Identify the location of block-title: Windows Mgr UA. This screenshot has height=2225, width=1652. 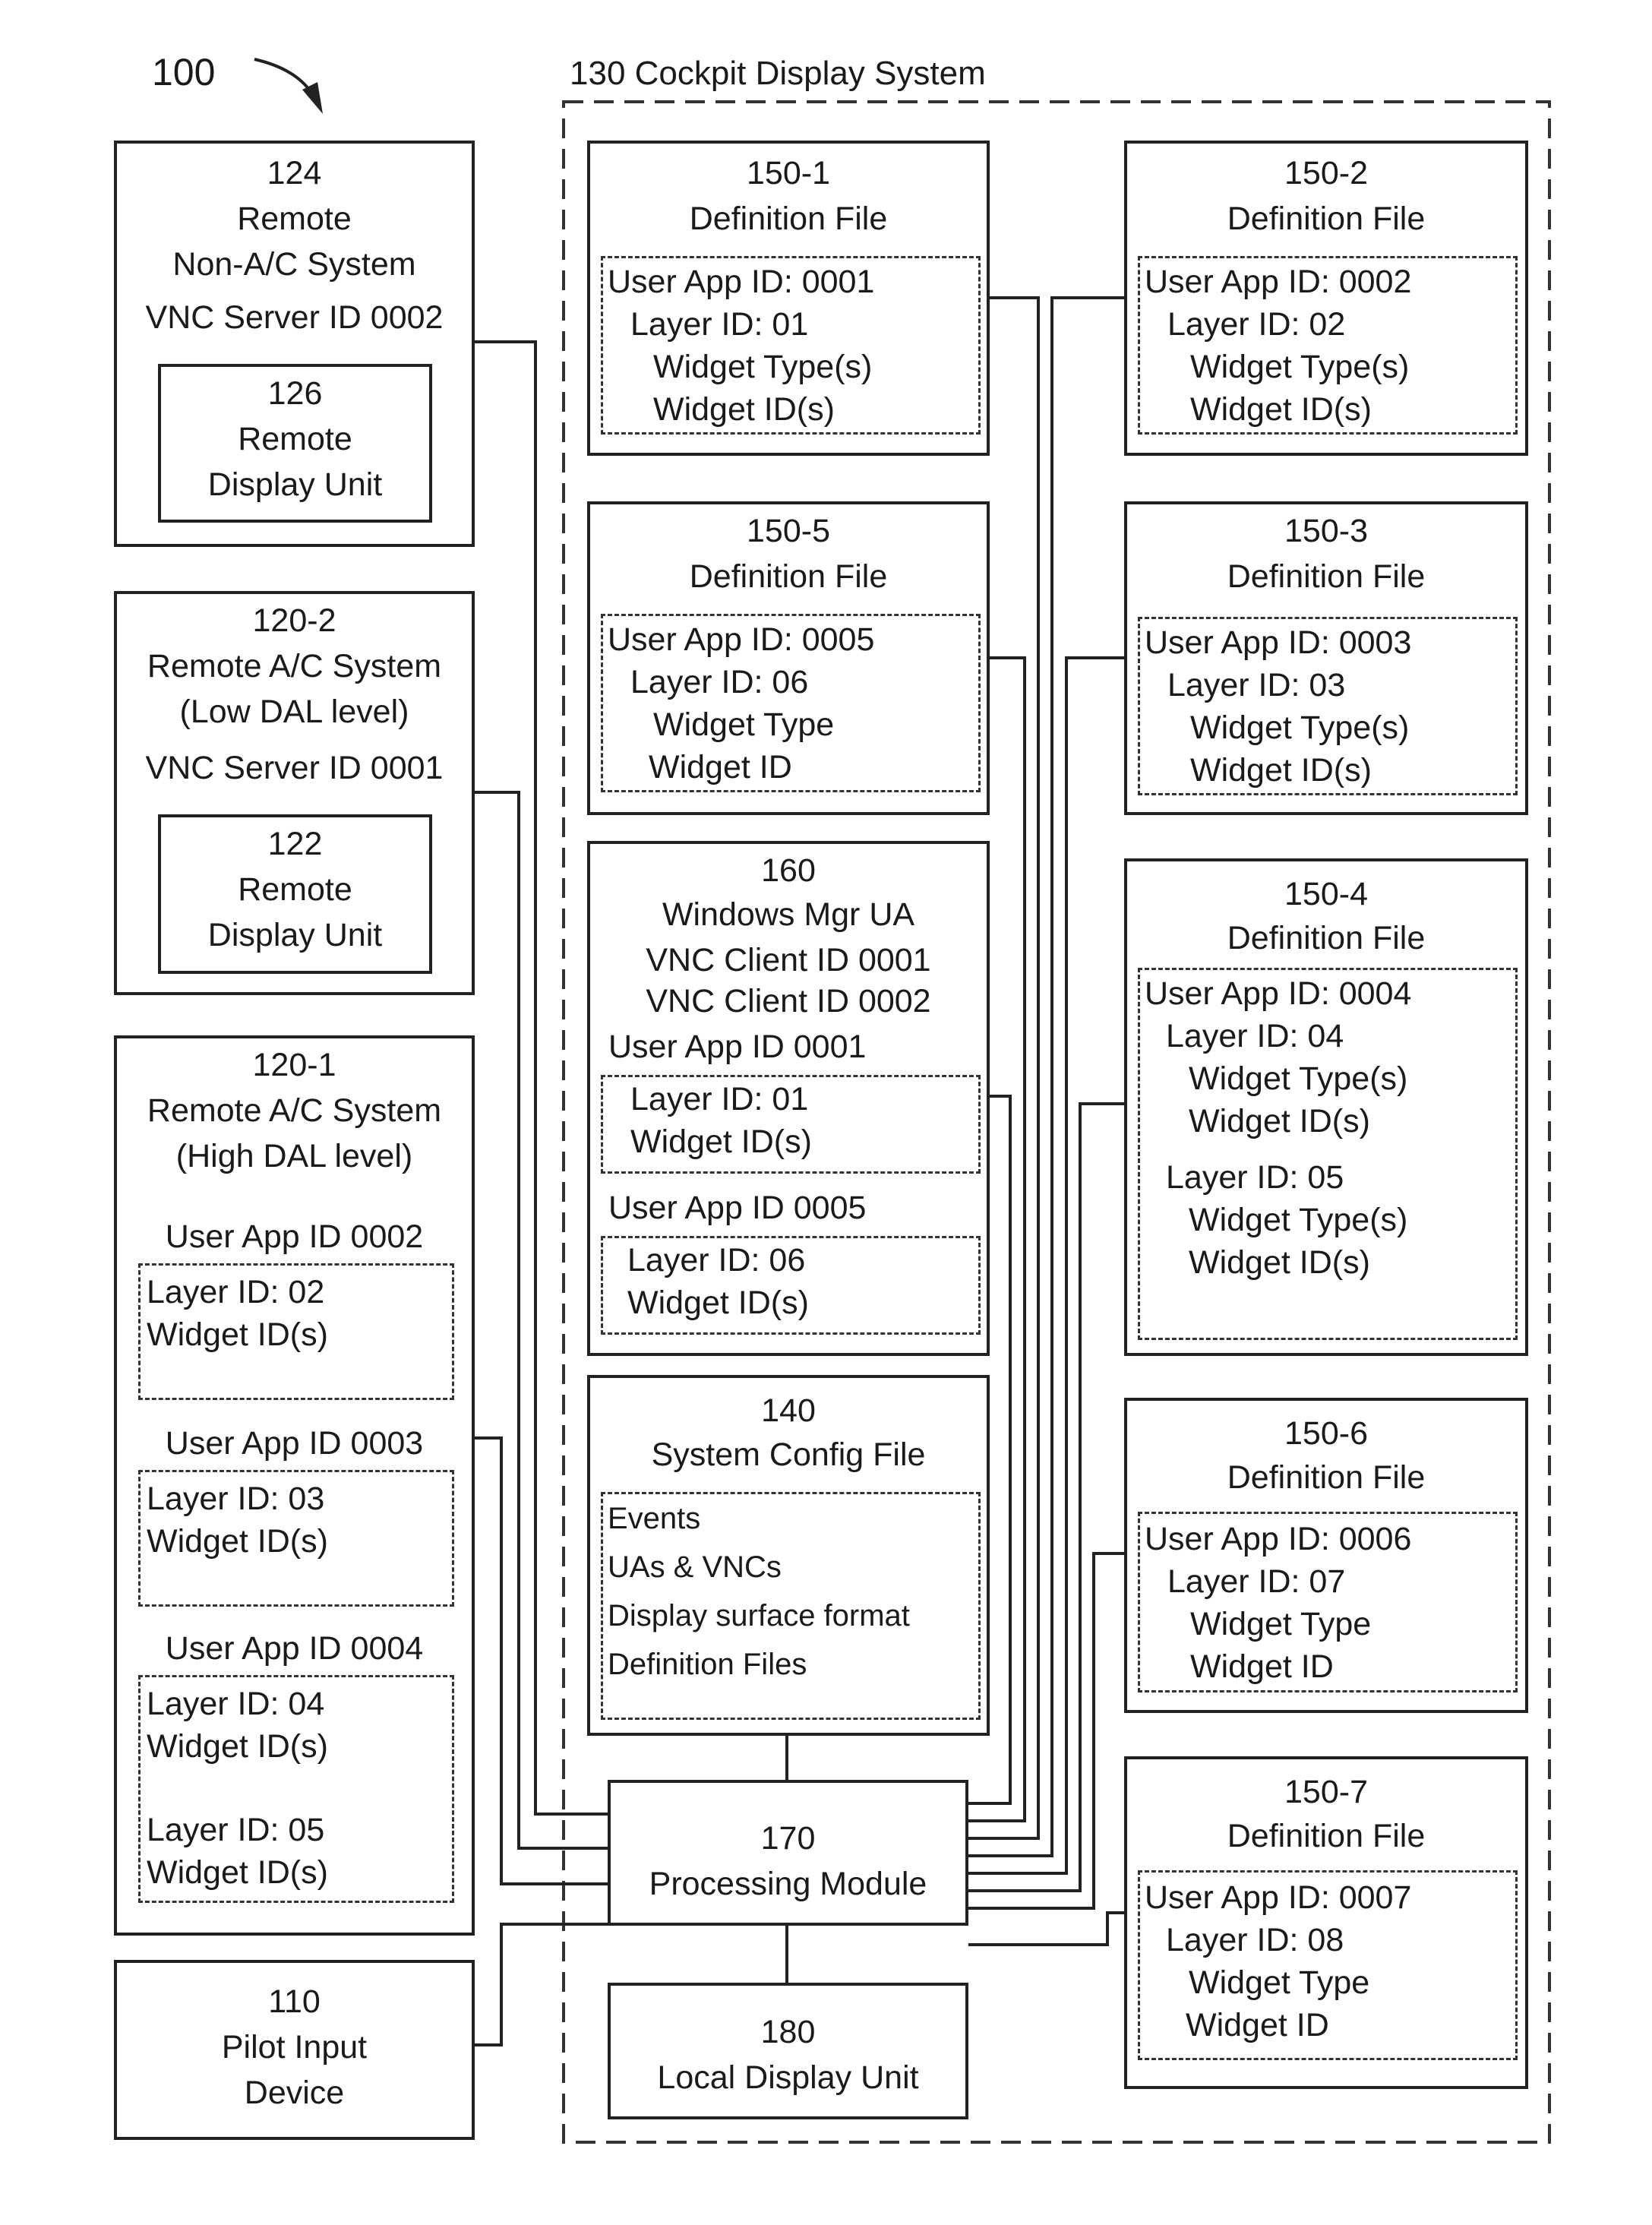
(788, 914).